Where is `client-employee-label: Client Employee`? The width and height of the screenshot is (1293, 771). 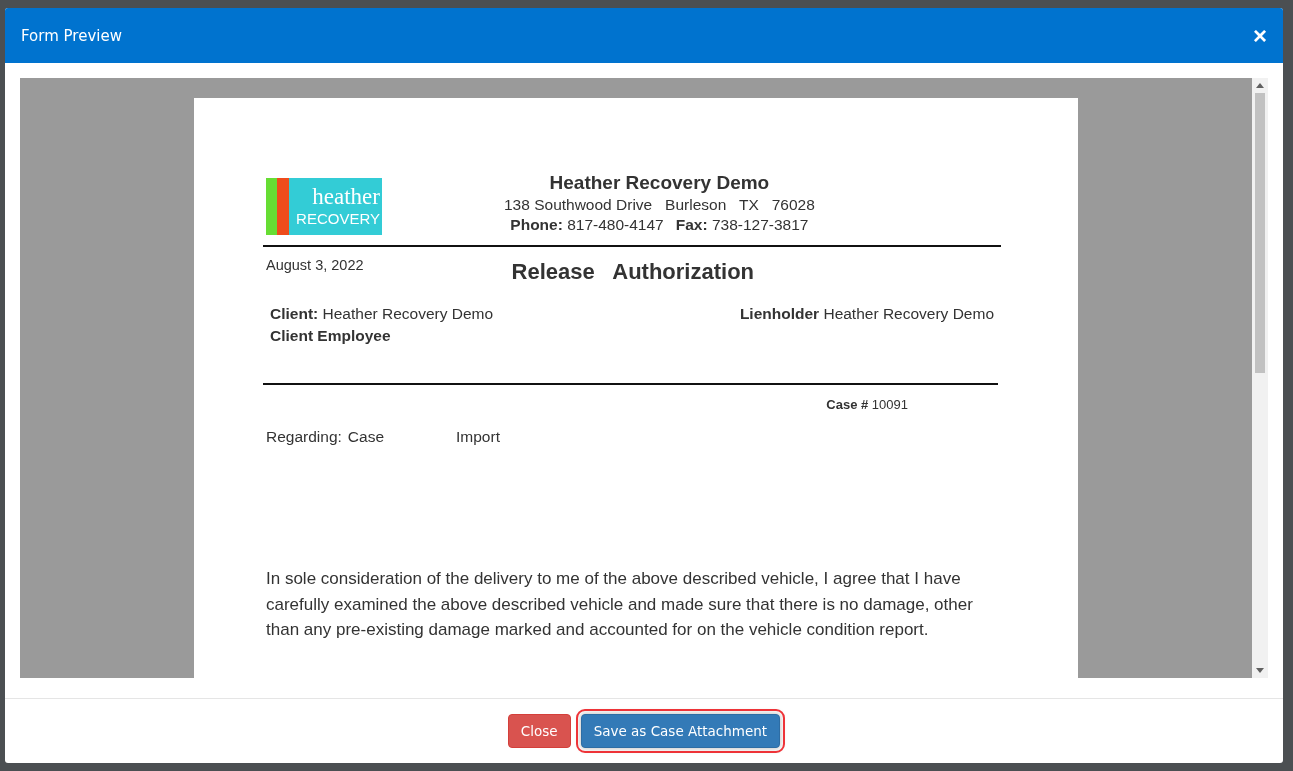
client-employee-label: Client Employee is located at coordinates (331, 336).